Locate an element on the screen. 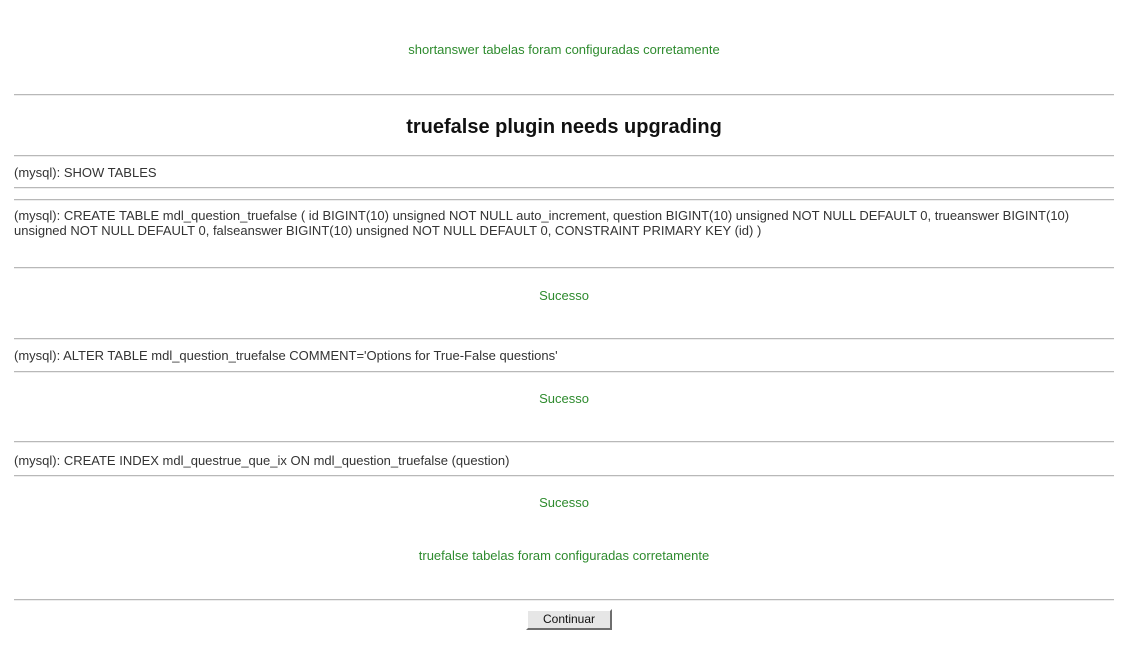  sql-show-tables: (mysql): SHOW TABLES is located at coordinates (85, 172).